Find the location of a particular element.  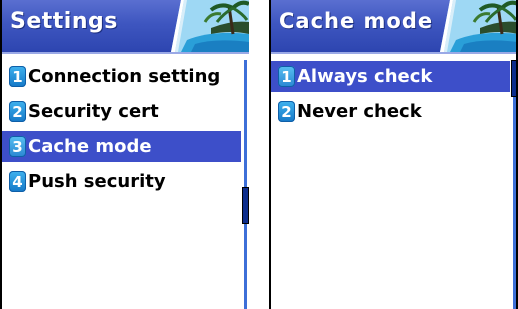

screen-title: Settings is located at coordinates (64, 21).